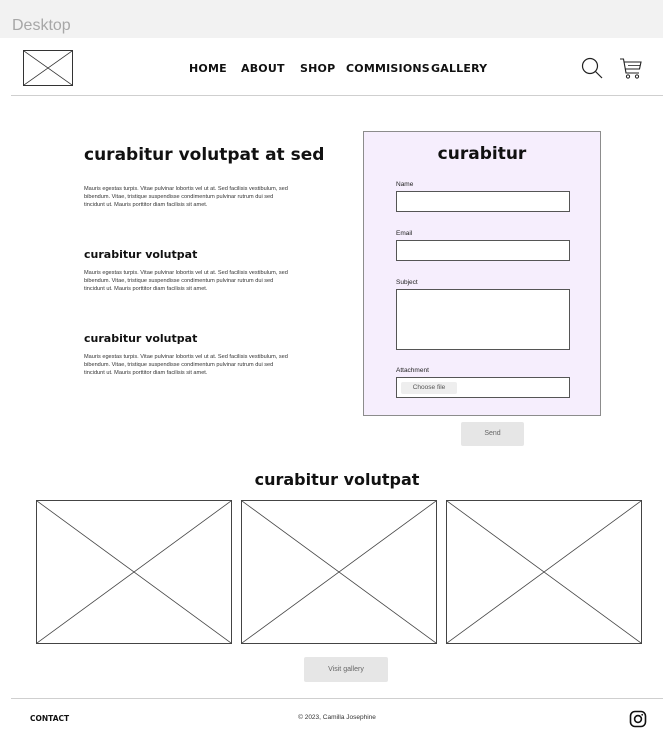 The width and height of the screenshot is (663, 745). I want to click on instagram-icon, so click(638, 719).